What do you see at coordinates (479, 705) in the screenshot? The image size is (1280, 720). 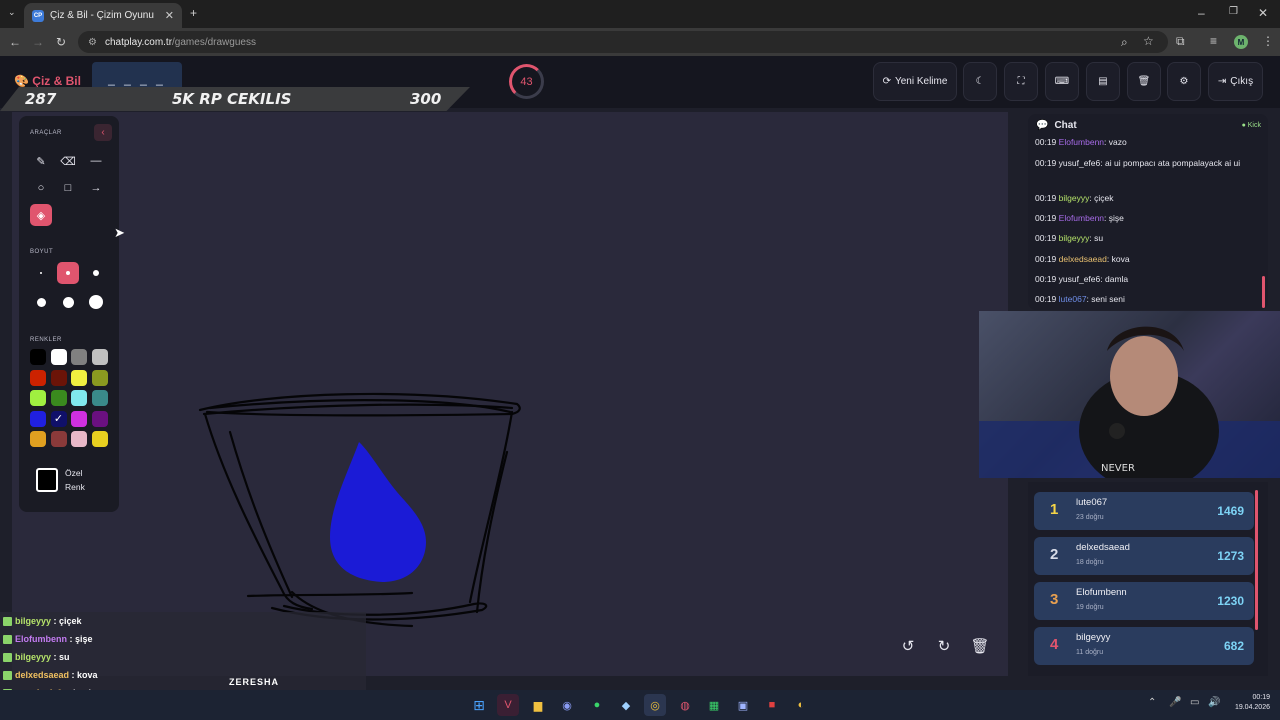 I see `start-windows-icon: ⊞` at bounding box center [479, 705].